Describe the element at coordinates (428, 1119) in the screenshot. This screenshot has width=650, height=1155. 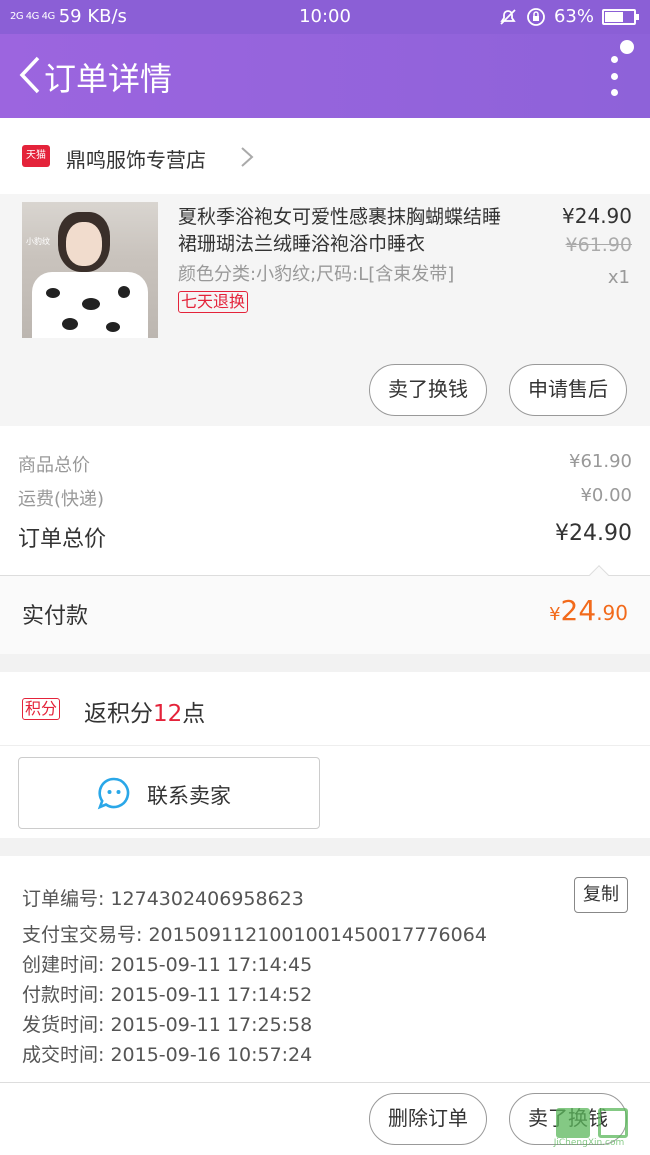
I see `delete-order-button: 删除订单` at that location.